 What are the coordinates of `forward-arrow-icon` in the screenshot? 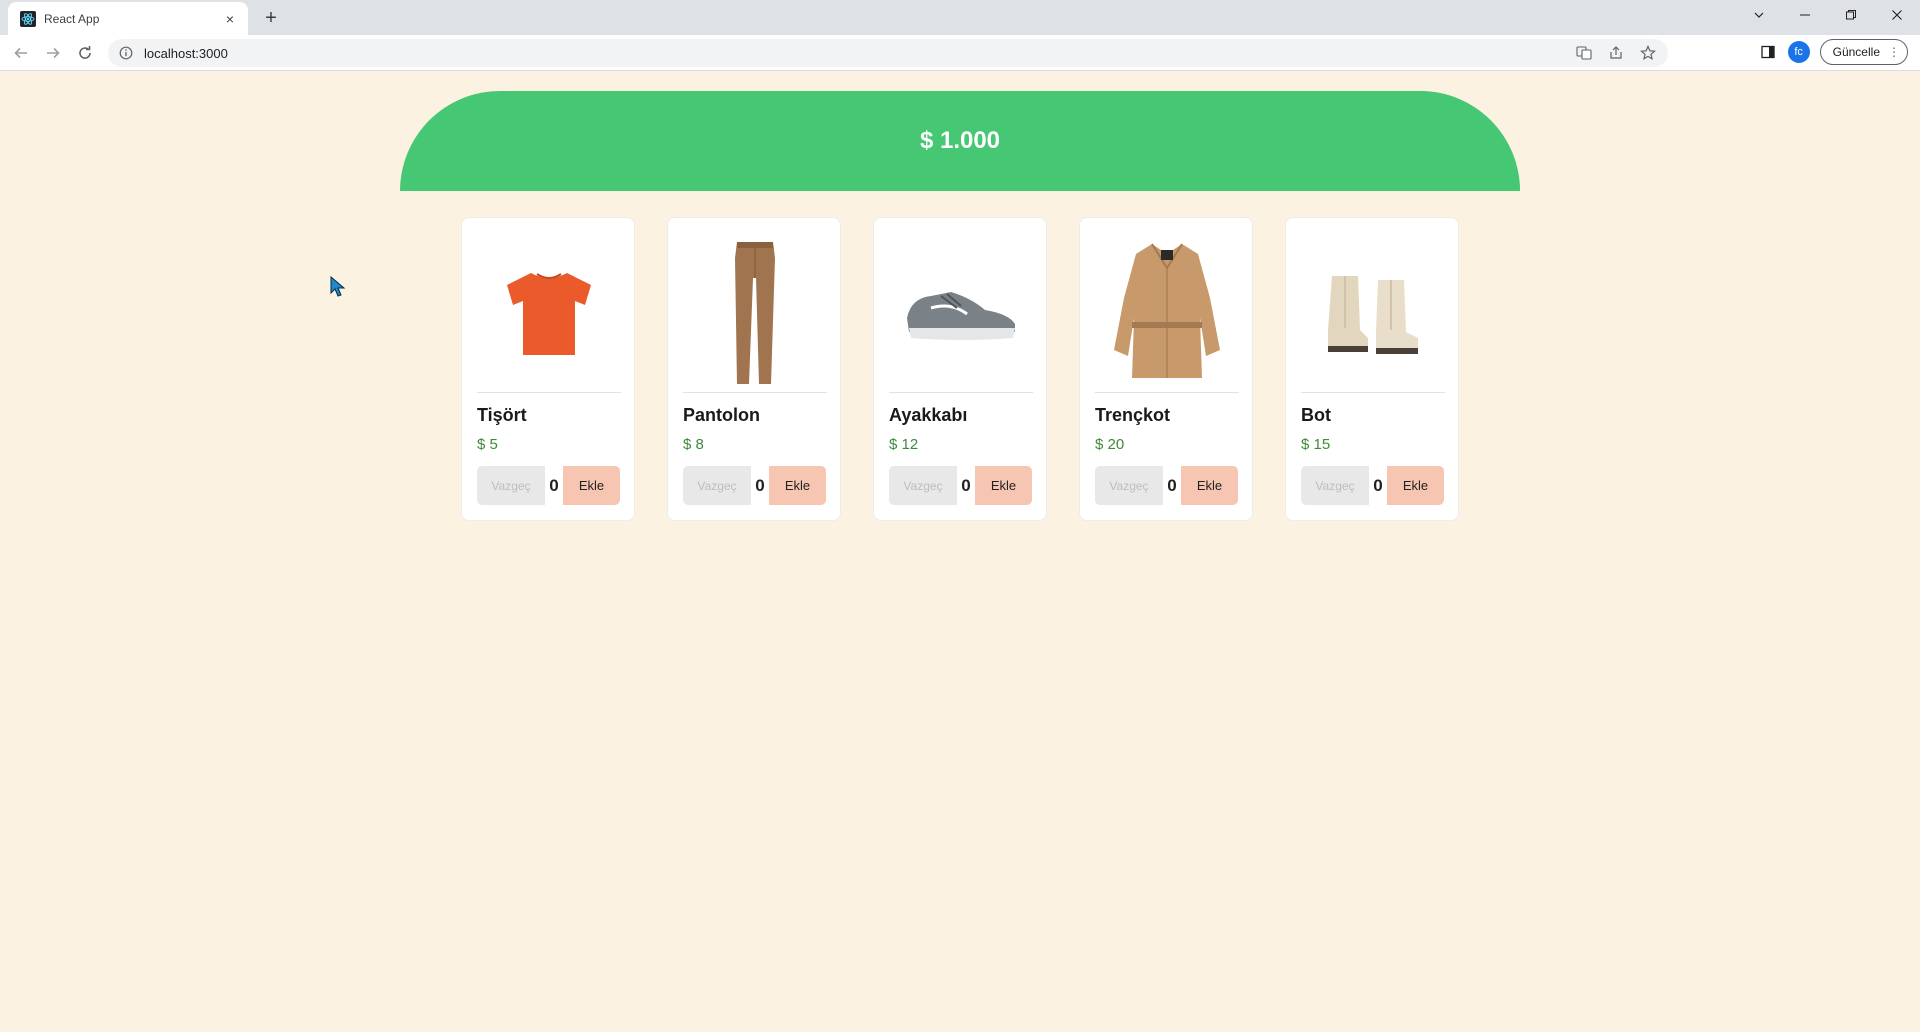 It's located at (53, 53).